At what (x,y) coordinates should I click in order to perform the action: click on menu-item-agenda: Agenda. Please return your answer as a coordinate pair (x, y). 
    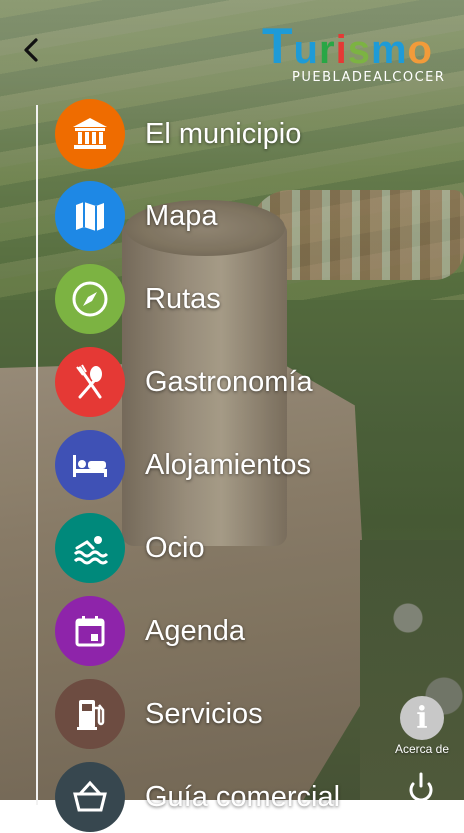
    Looking at the image, I should click on (245, 631).